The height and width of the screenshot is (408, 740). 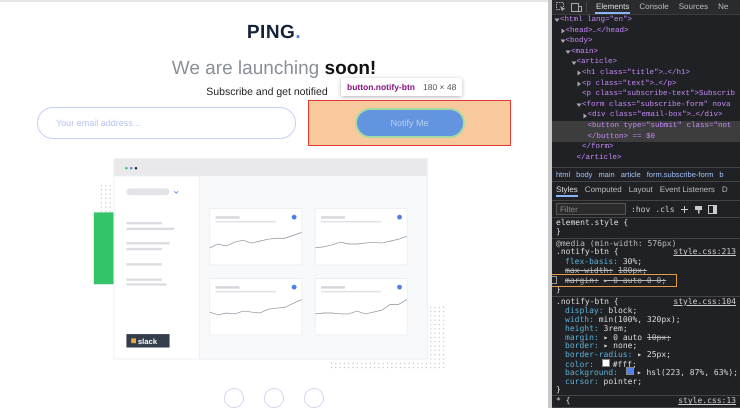 What do you see at coordinates (267, 92) in the screenshot?
I see `subtitle: Subscribe and get notified` at bounding box center [267, 92].